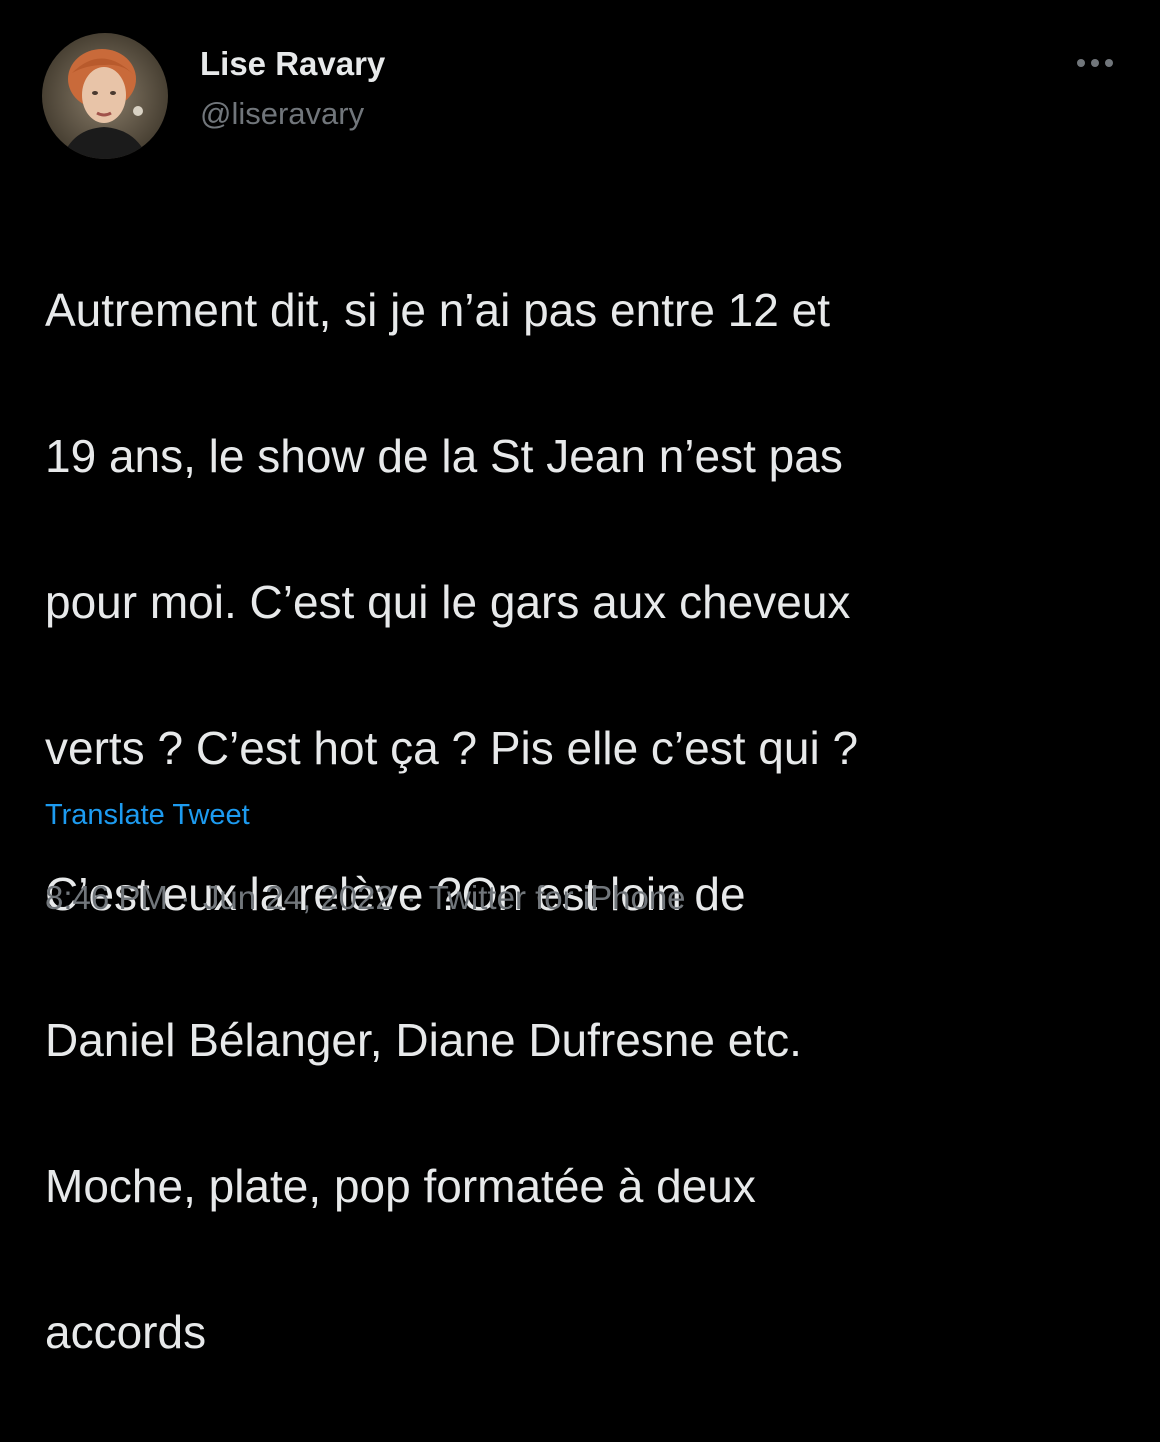 Image resolution: width=1160 pixels, height=1442 pixels. I want to click on more-horizontal-icon, so click(1095, 63).